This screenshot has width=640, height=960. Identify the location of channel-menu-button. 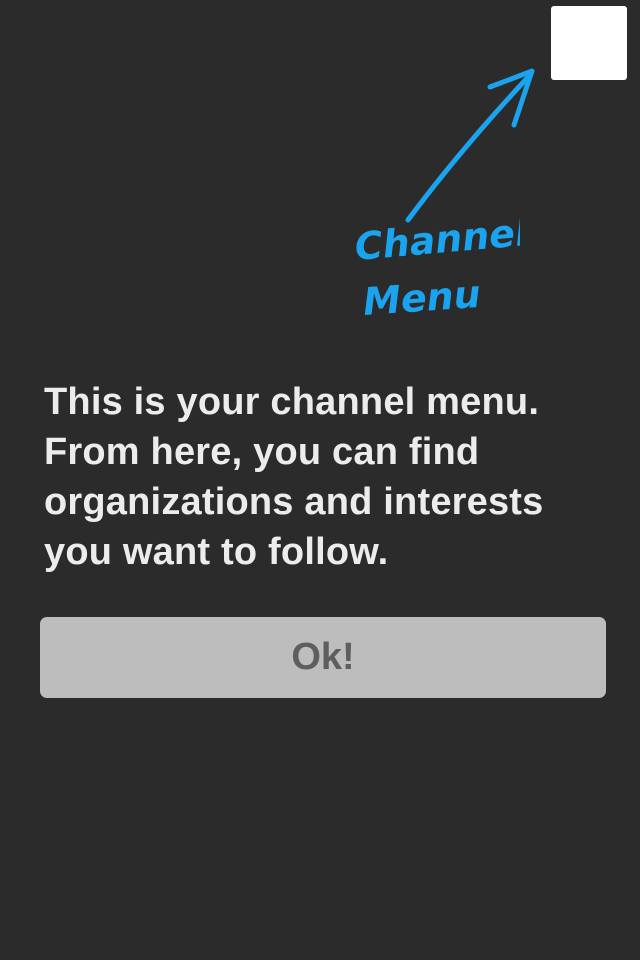
(589, 43).